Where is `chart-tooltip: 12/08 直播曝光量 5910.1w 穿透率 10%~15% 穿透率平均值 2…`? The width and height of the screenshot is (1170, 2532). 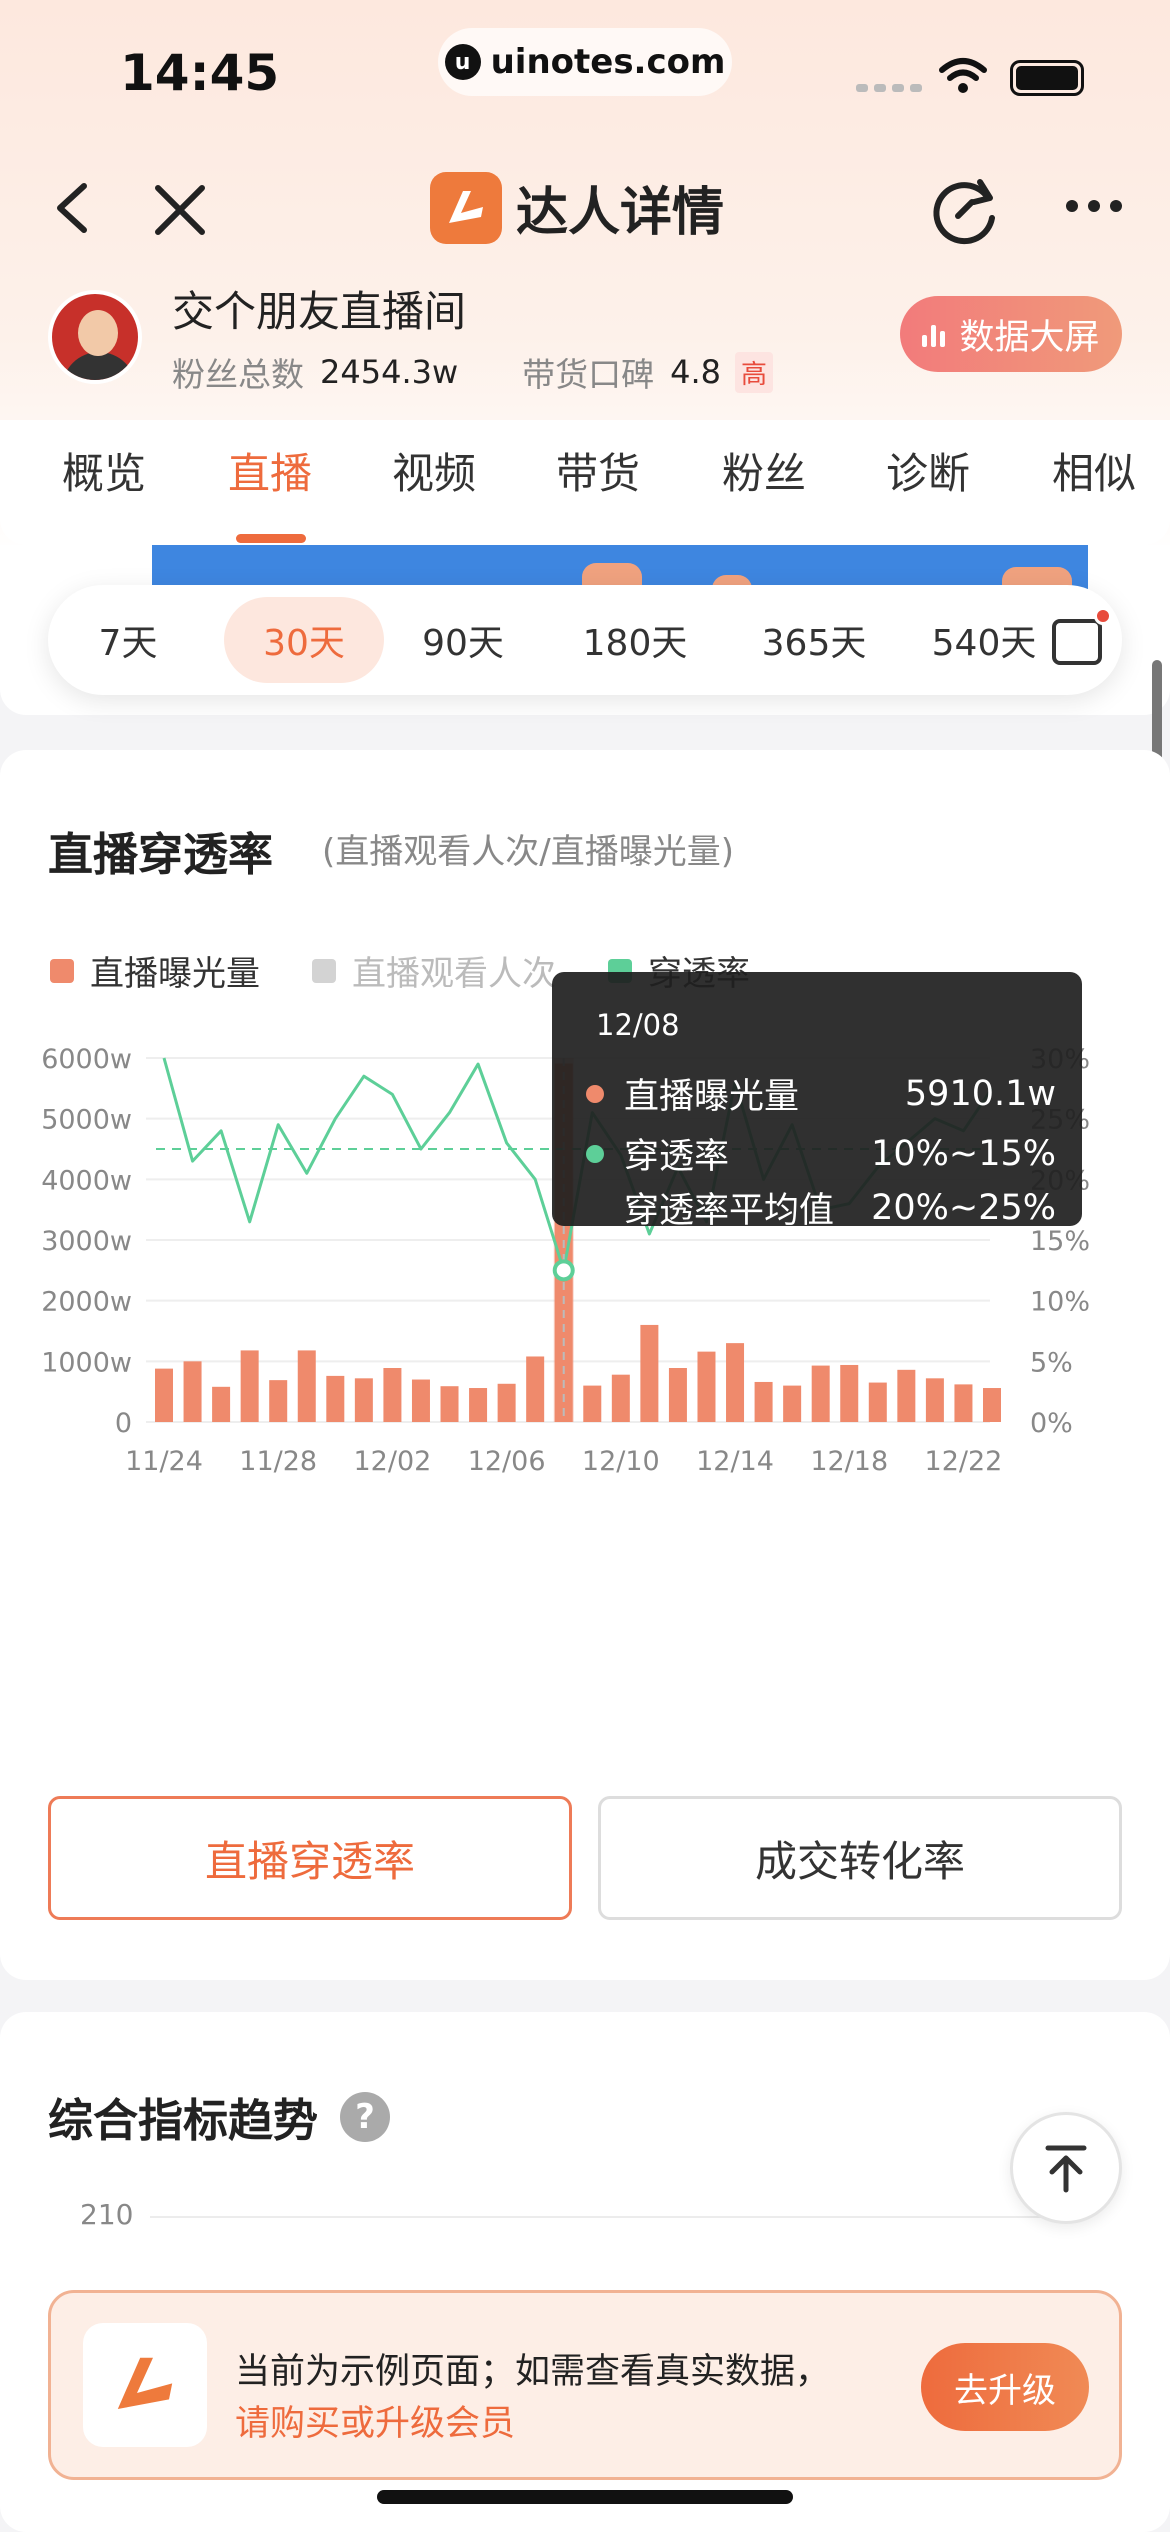
chart-tooltip: 12/08 直播曝光量 5910.1w 穿透率 10%~15% 穿透率平均值 2… is located at coordinates (817, 1101).